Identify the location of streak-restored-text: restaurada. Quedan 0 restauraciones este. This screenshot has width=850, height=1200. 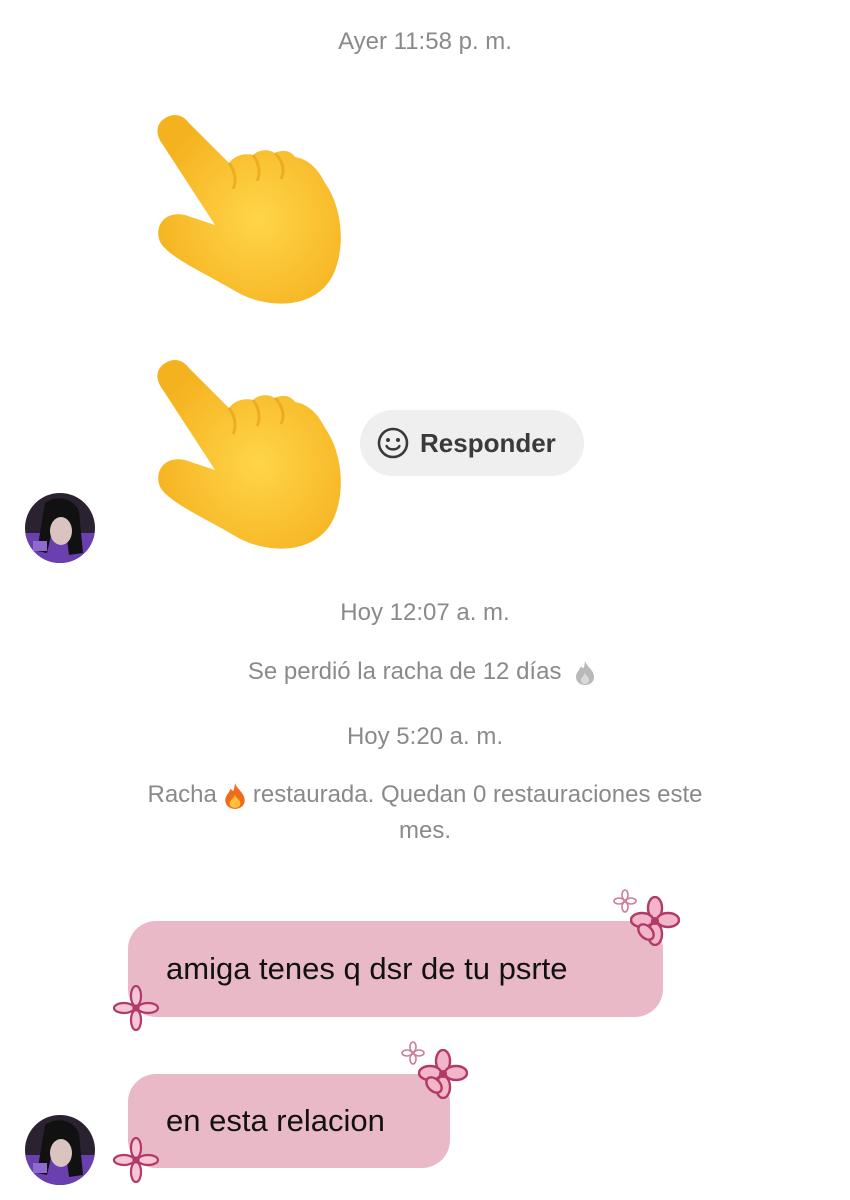
(477, 794).